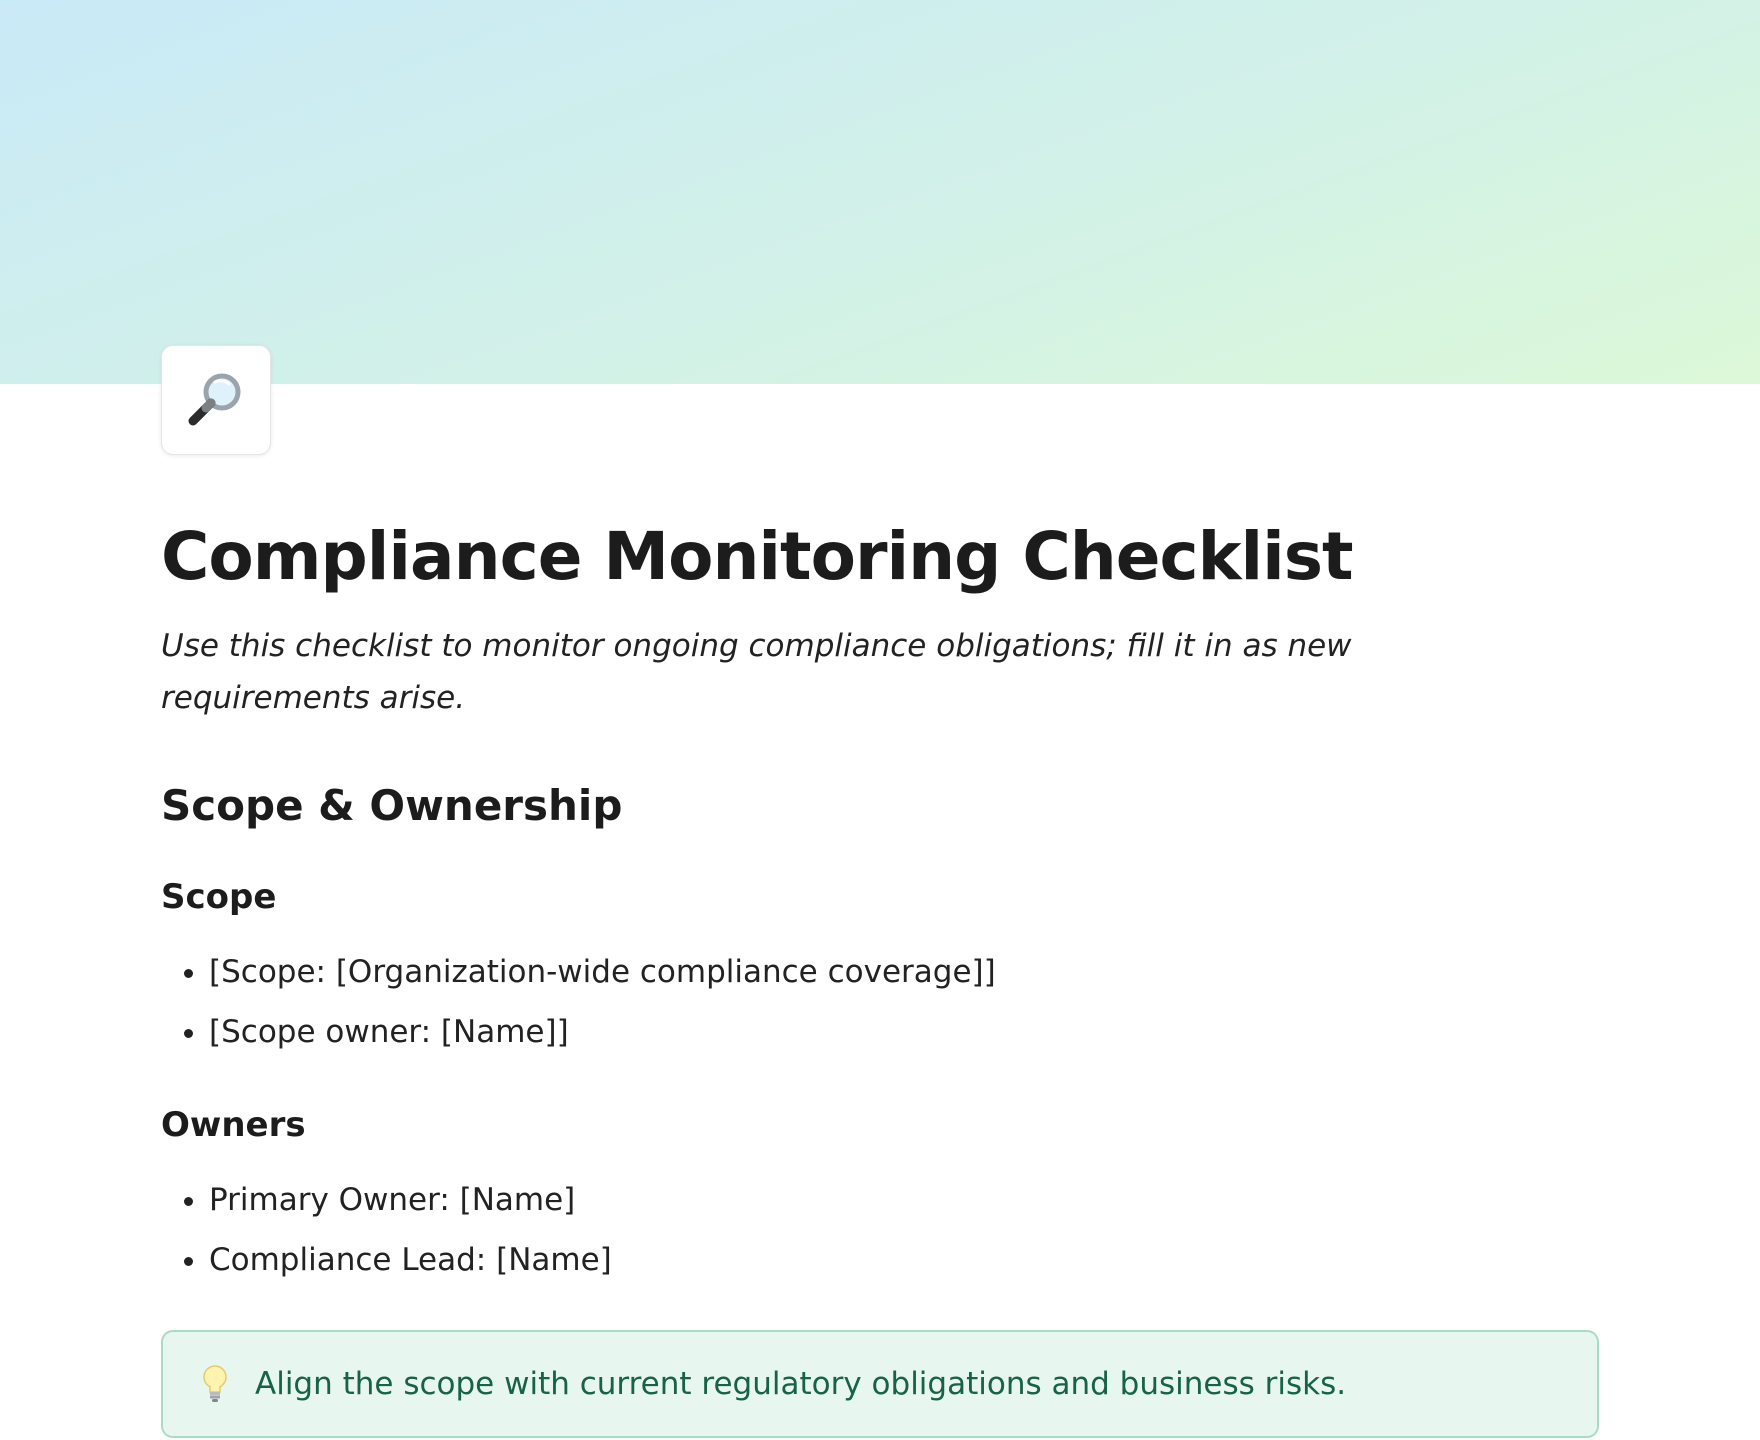  I want to click on page-icon, so click(216, 400).